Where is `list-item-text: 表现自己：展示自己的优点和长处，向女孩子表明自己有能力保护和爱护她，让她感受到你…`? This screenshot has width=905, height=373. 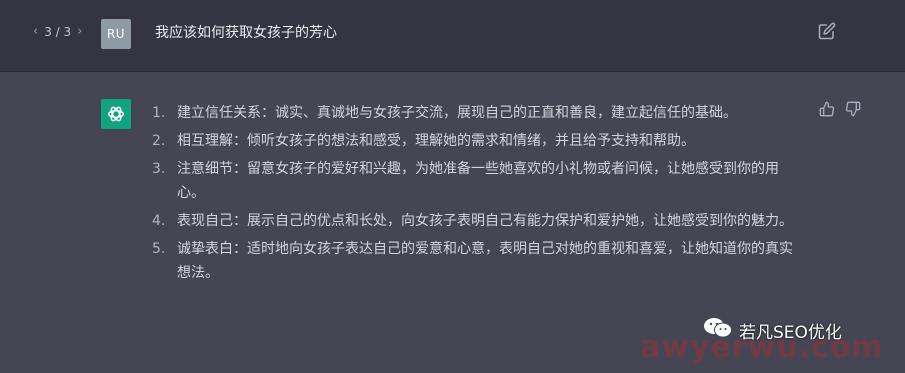 list-item-text: 表现自己：展示自己的优点和长处，向女孩子表明自己有能力保护和爱护她，让她感受到你… is located at coordinates (485, 221).